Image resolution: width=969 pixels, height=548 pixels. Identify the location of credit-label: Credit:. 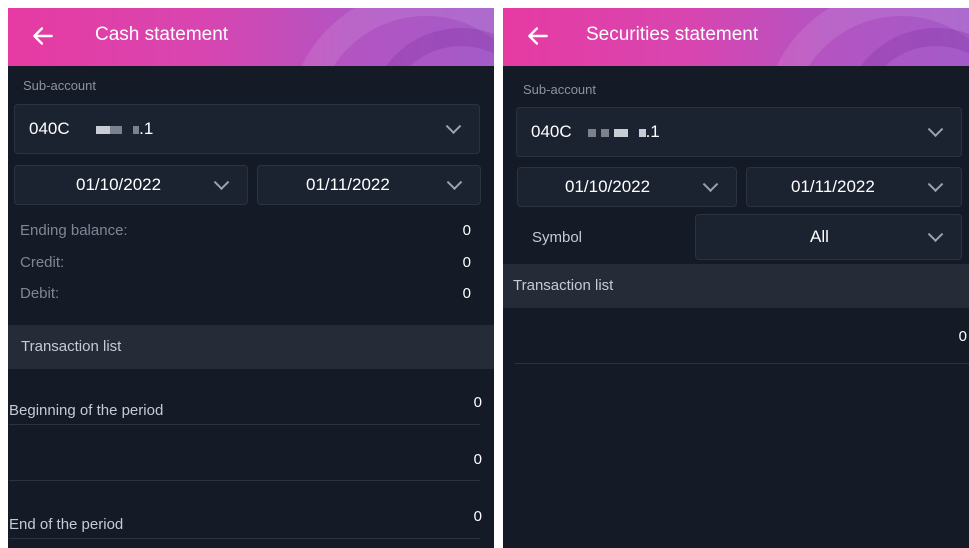
(42, 262).